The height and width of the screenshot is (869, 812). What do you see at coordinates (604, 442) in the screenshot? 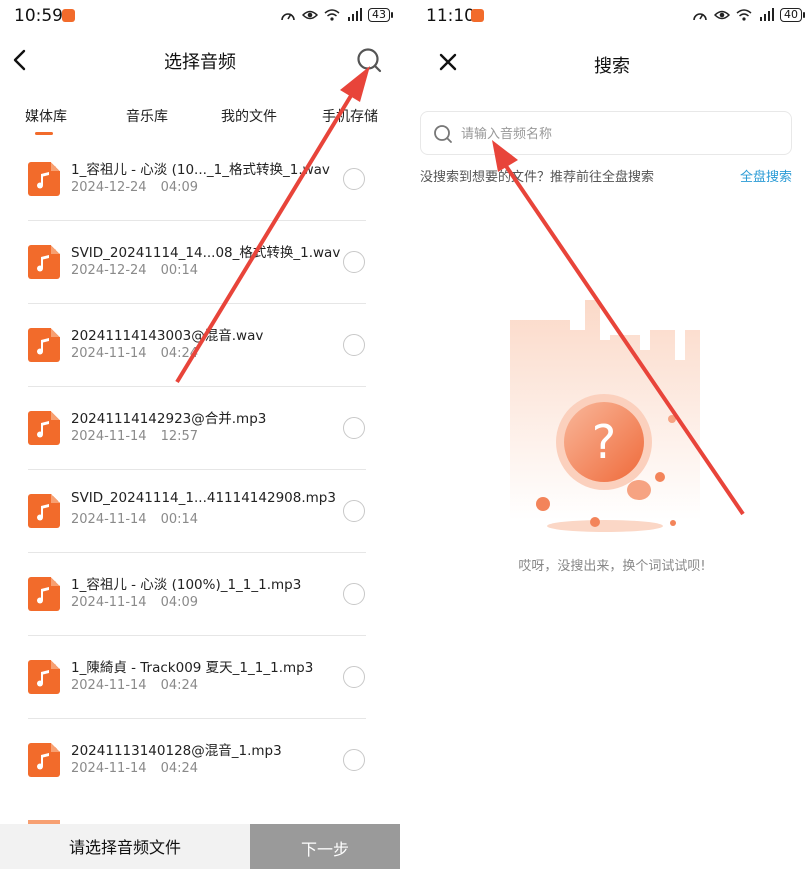
I see `question-mark-icon: ?` at bounding box center [604, 442].